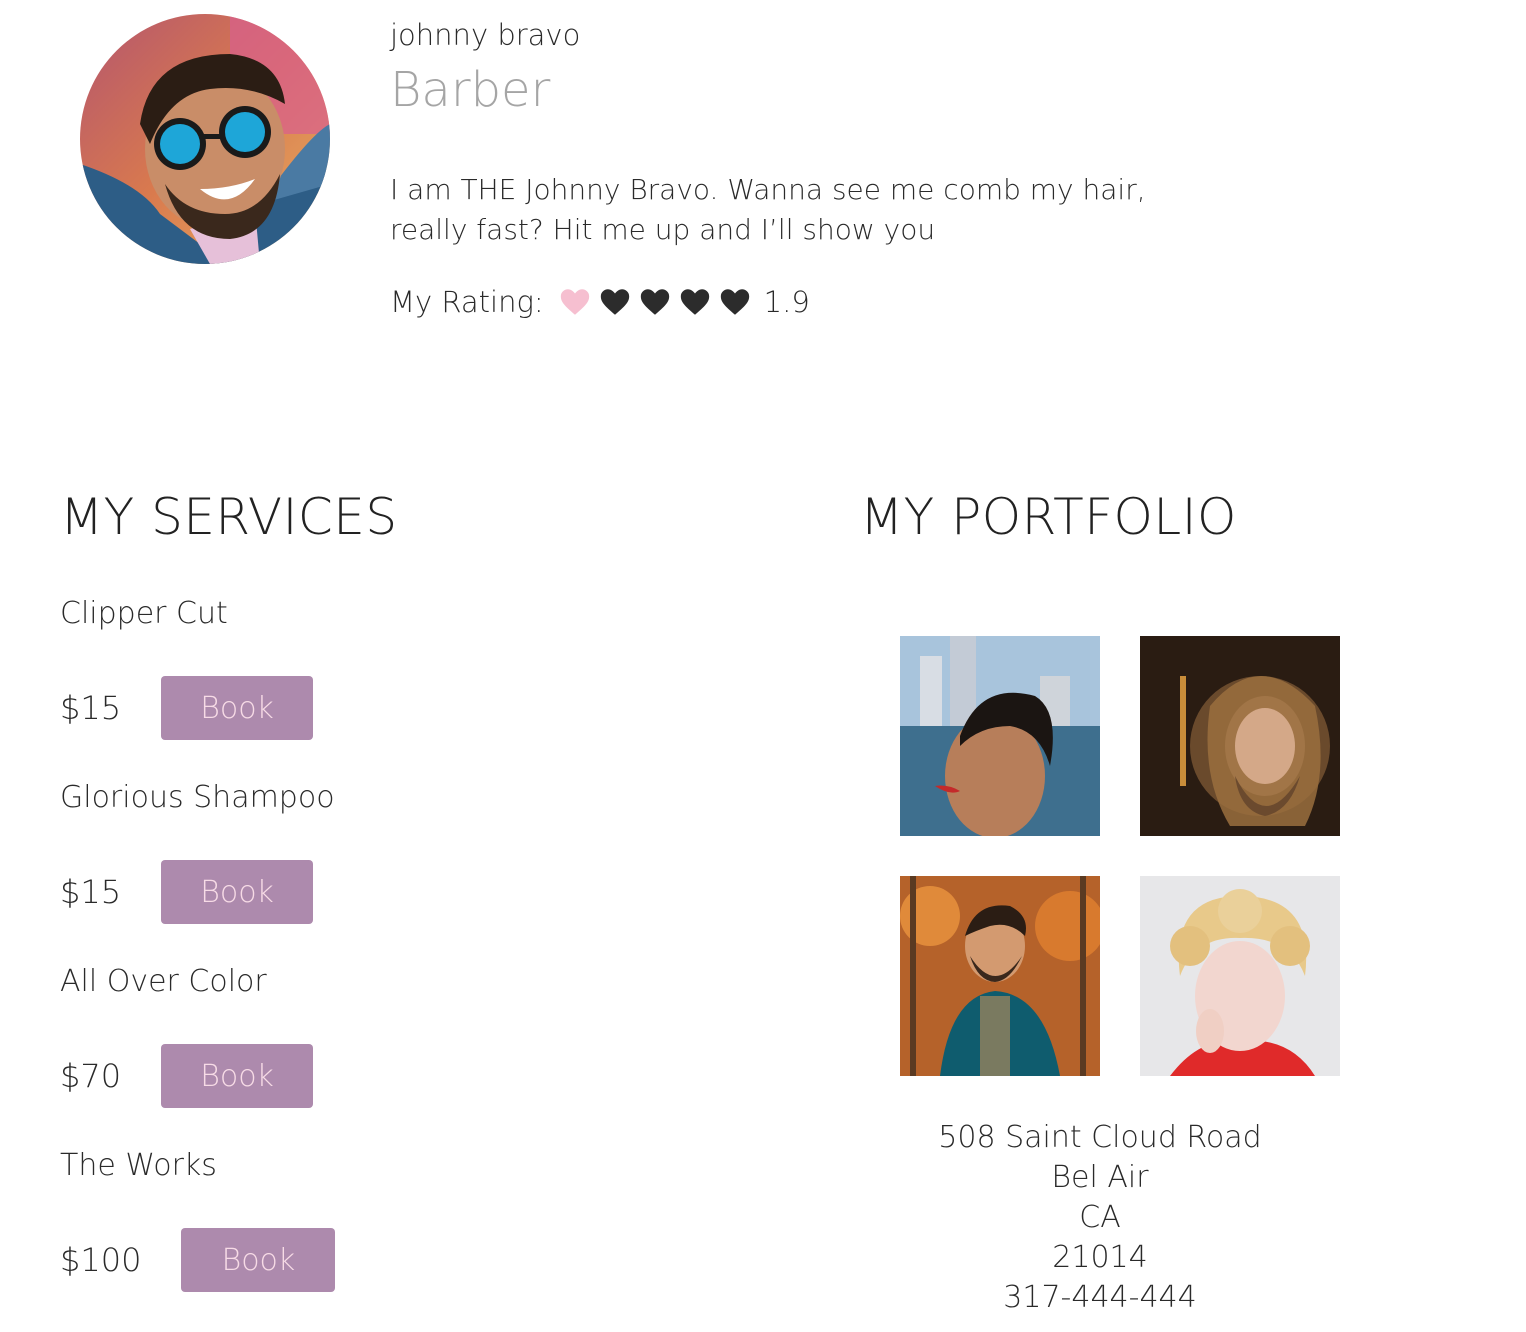 The width and height of the screenshot is (1526, 1332). Describe the element at coordinates (410, 872) in the screenshot. I see `service-item: Glorious Shampoo $15 Book` at that location.